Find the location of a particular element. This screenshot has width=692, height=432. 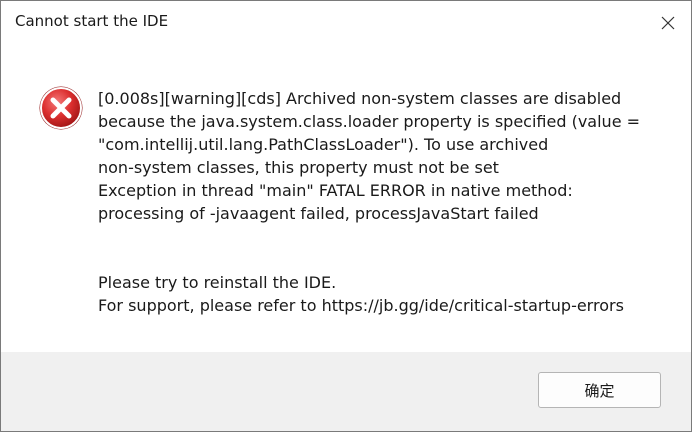

message-spacer is located at coordinates (388, 248).